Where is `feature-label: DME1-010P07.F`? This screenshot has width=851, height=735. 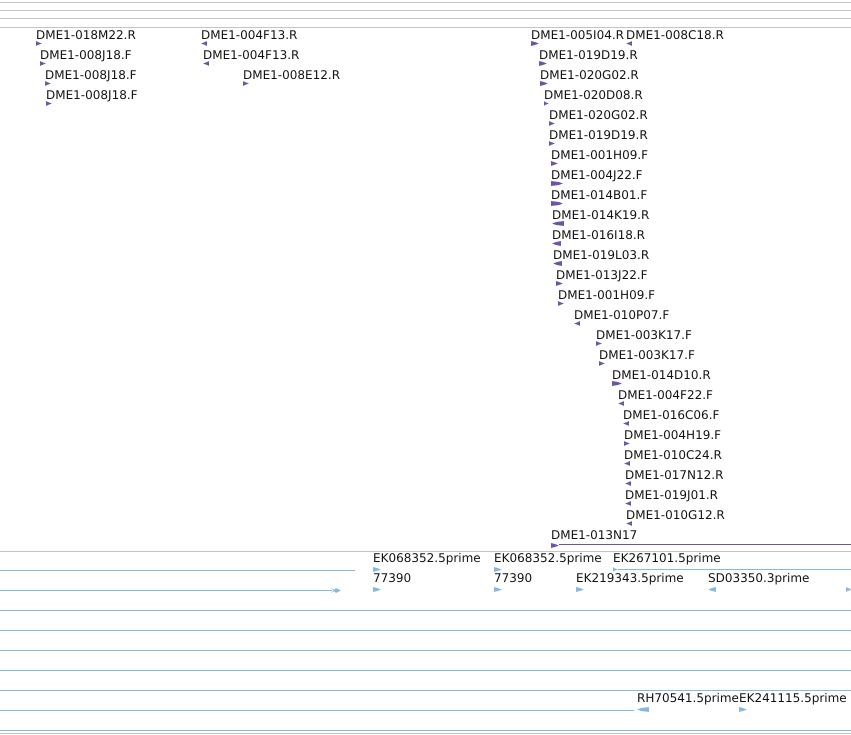
feature-label: DME1-010P07.F is located at coordinates (622, 315).